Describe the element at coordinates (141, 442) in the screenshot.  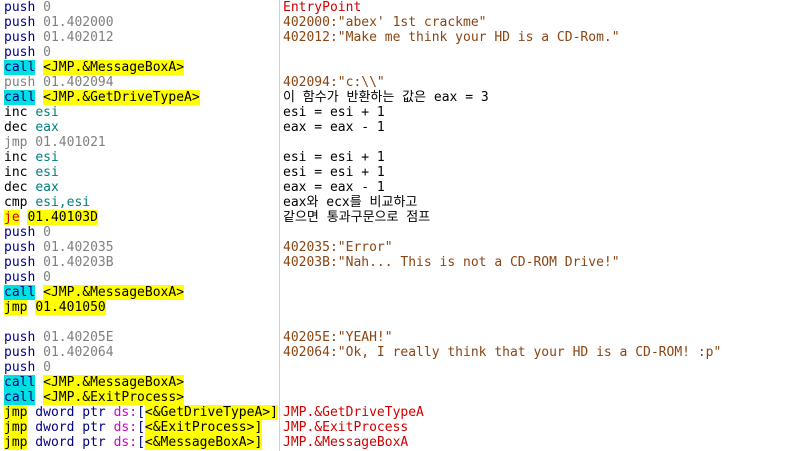
I see `instruction-cell: jmp dword ptr ds:[<&MessageBoxA>]` at that location.